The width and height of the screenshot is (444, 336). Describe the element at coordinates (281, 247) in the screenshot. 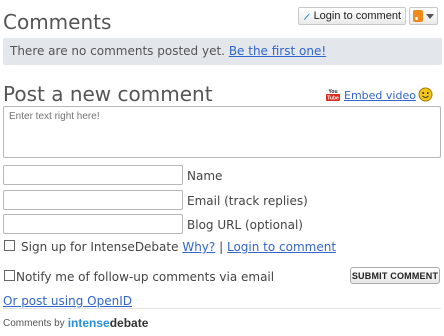

I see `signup-login-link: Login to comment` at that location.